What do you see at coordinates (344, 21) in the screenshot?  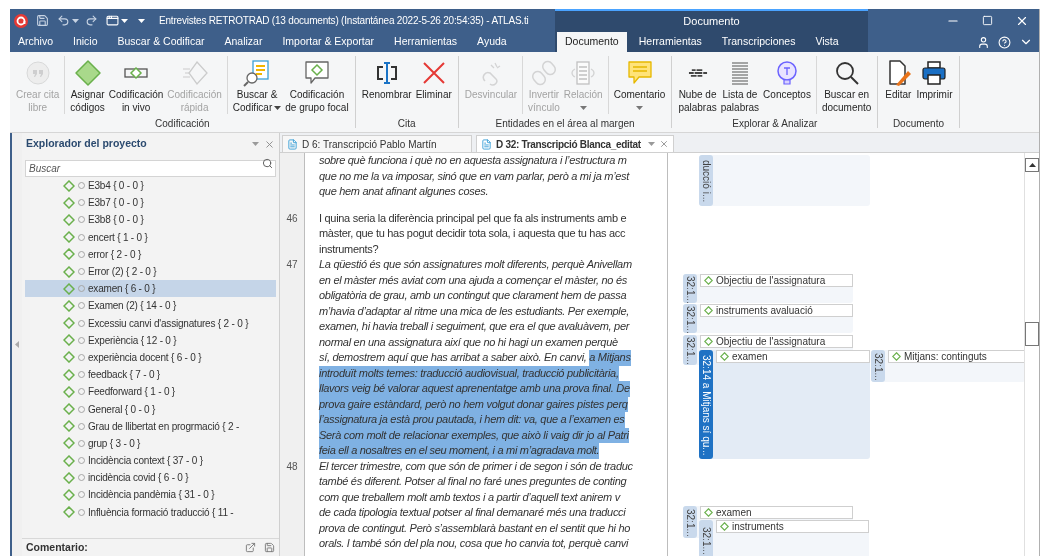 I see `window-title: Entrevistes RETROTRAD (13 documents) (Instantánea 2022-5-26 20:54:35) - ATLAS.ti` at bounding box center [344, 21].